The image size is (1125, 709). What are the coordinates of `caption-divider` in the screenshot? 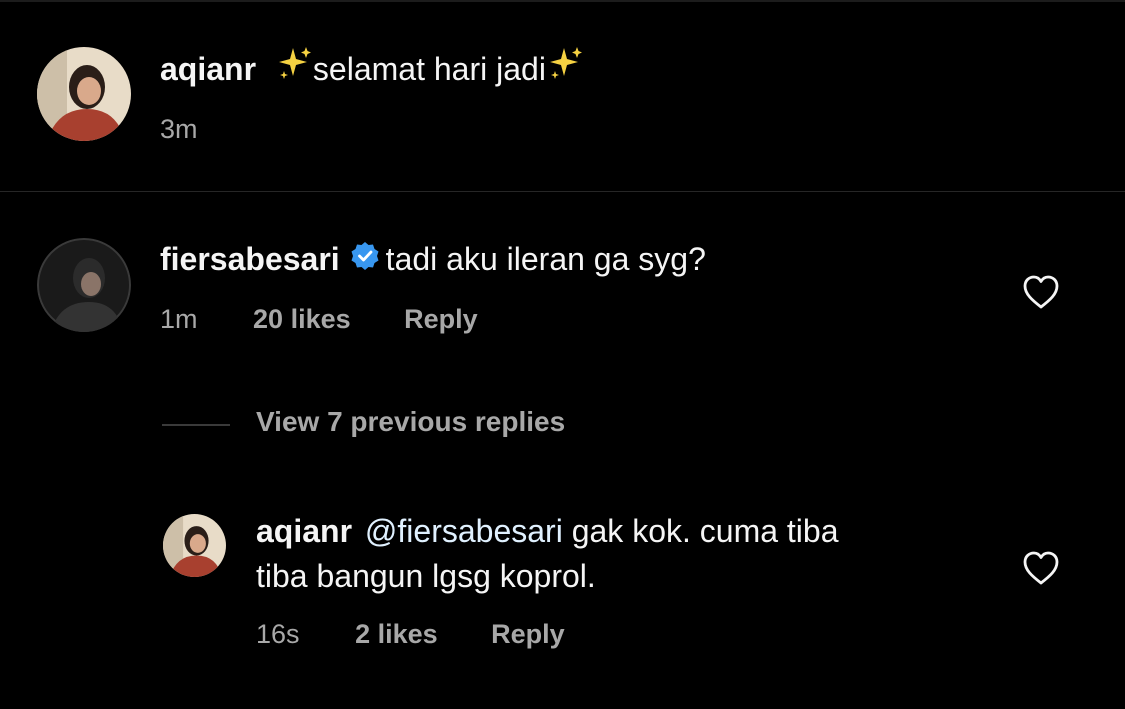 It's located at (562, 191).